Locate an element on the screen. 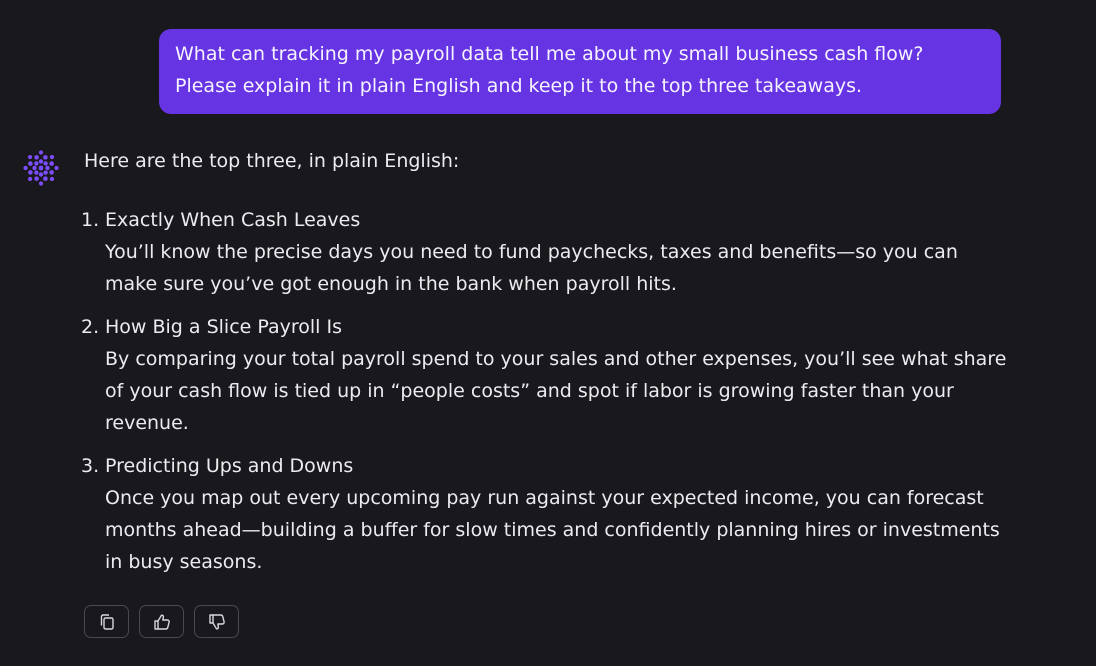 This screenshot has width=1096, height=666. thumbs-up-button is located at coordinates (161, 621).